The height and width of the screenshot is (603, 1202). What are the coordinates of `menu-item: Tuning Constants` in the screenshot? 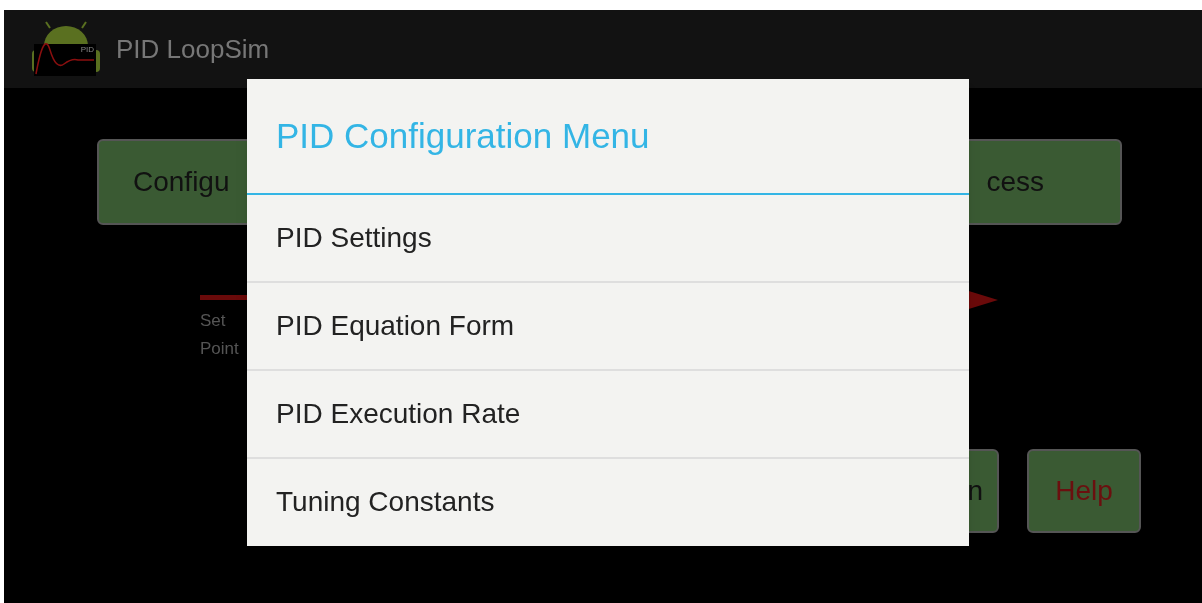 It's located at (608, 502).